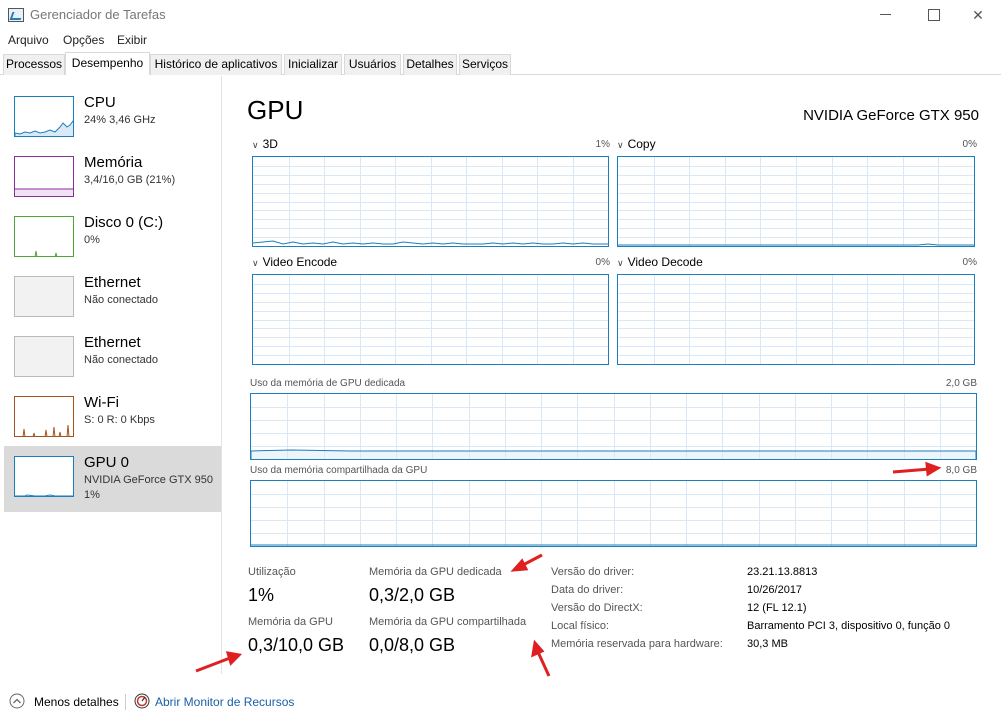 The image size is (1001, 724). I want to click on arrow-gpu-memory, so click(213, 664).